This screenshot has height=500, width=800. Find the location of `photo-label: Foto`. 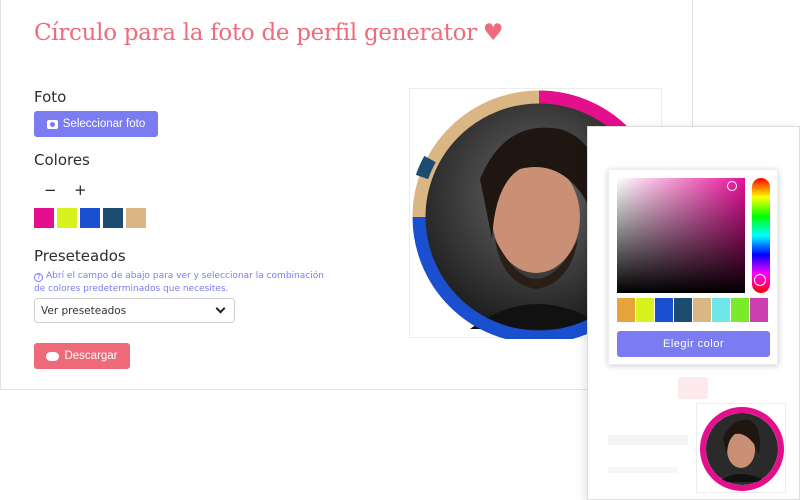

photo-label: Foto is located at coordinates (50, 97).